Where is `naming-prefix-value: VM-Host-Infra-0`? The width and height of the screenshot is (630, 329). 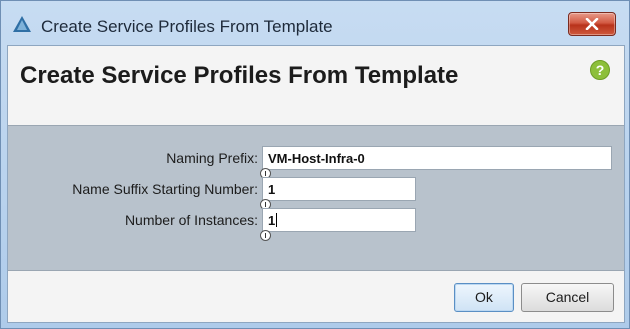 naming-prefix-value: VM-Host-Infra-0 is located at coordinates (316, 158).